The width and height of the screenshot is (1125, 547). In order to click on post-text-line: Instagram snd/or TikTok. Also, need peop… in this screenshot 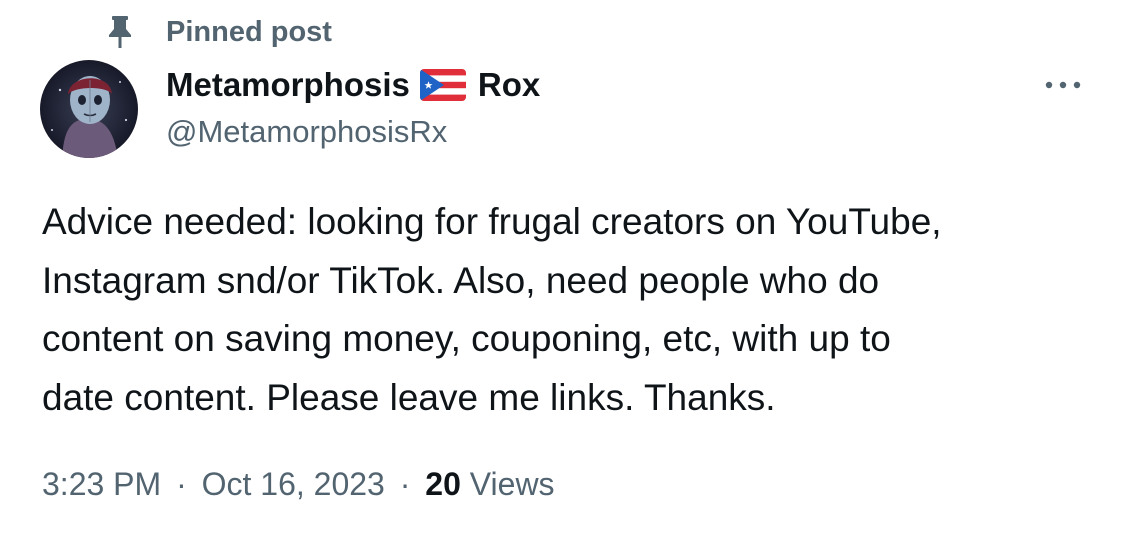, I will do `click(461, 280)`.